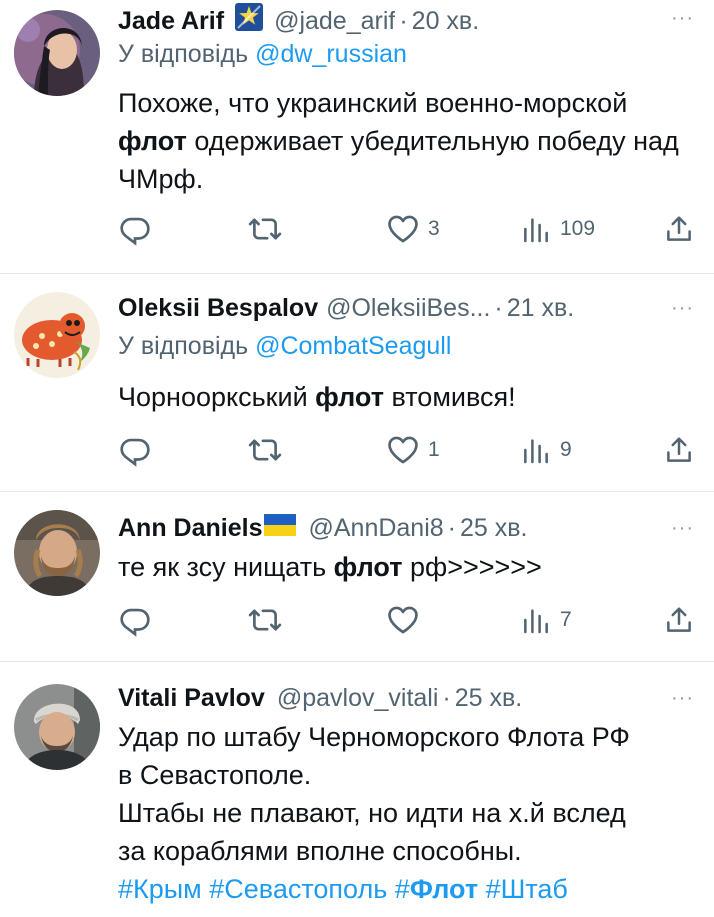 This screenshot has height=917, width=714. What do you see at coordinates (527, 889) in the screenshot?
I see `hashtag-link: #Штаб` at bounding box center [527, 889].